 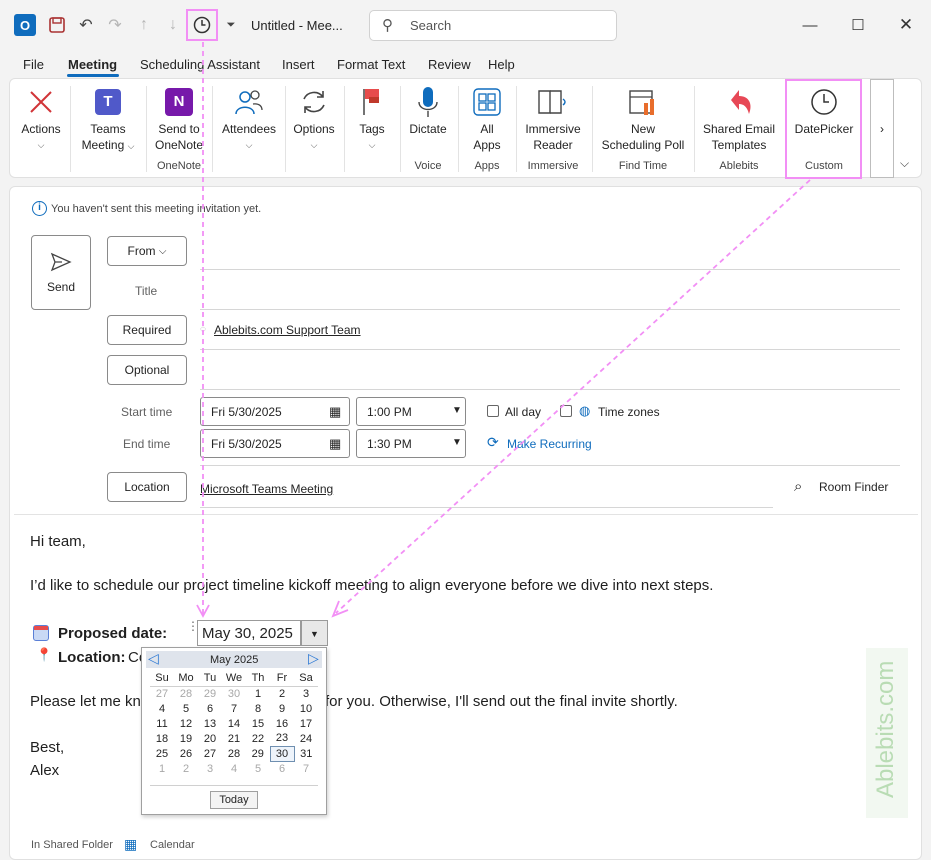 I want to click on maximize-icon: ☐, so click(x=858, y=25).